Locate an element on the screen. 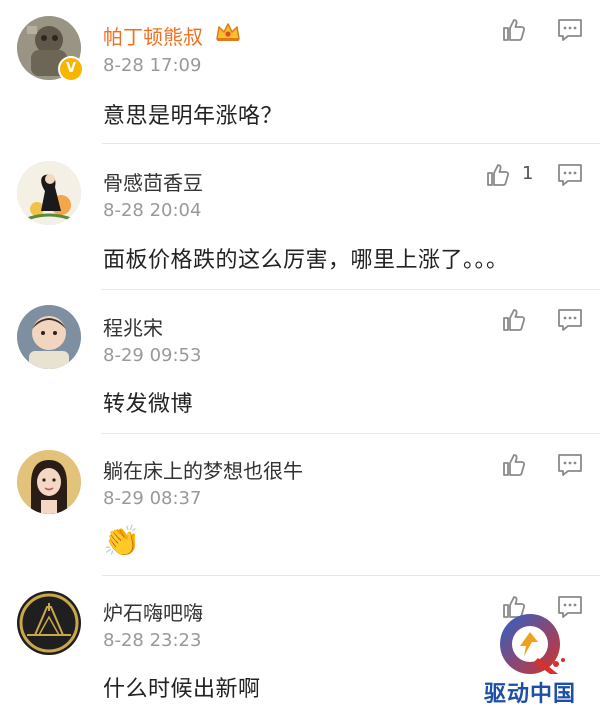 The height and width of the screenshot is (712, 600). watermark-text: 驱动中国 is located at coordinates (529, 694).